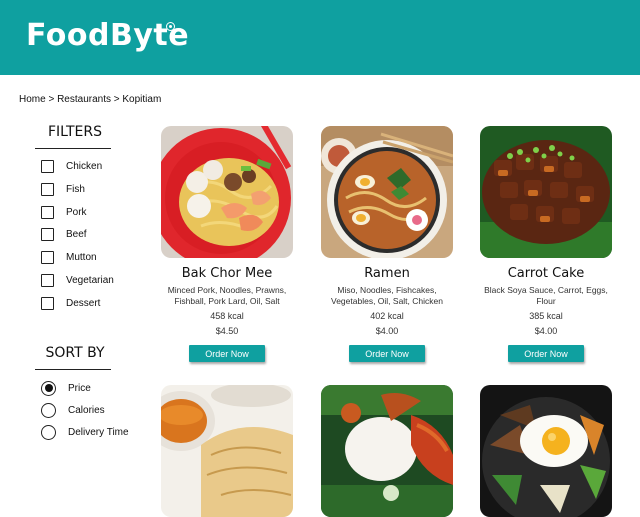 The height and width of the screenshot is (517, 640). I want to click on item-name: Carrot Cake, so click(546, 273).